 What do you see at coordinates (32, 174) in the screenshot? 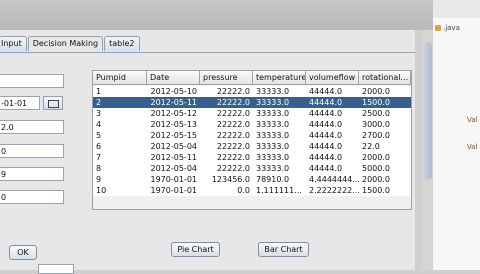
I see `volumeflow-field: 9` at bounding box center [32, 174].